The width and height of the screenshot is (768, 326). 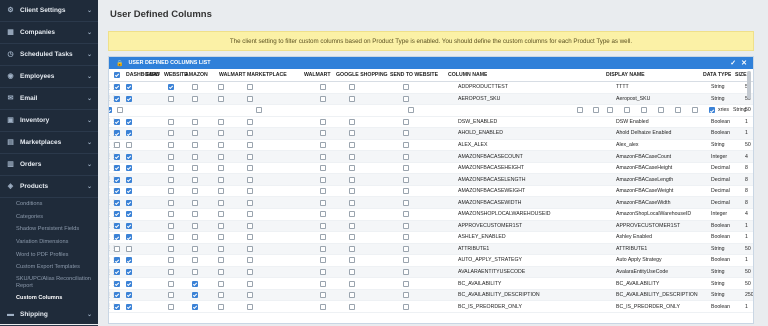 What do you see at coordinates (362, 75) in the screenshot?
I see `column-header: GOOGLE SHOPPING` at bounding box center [362, 75].